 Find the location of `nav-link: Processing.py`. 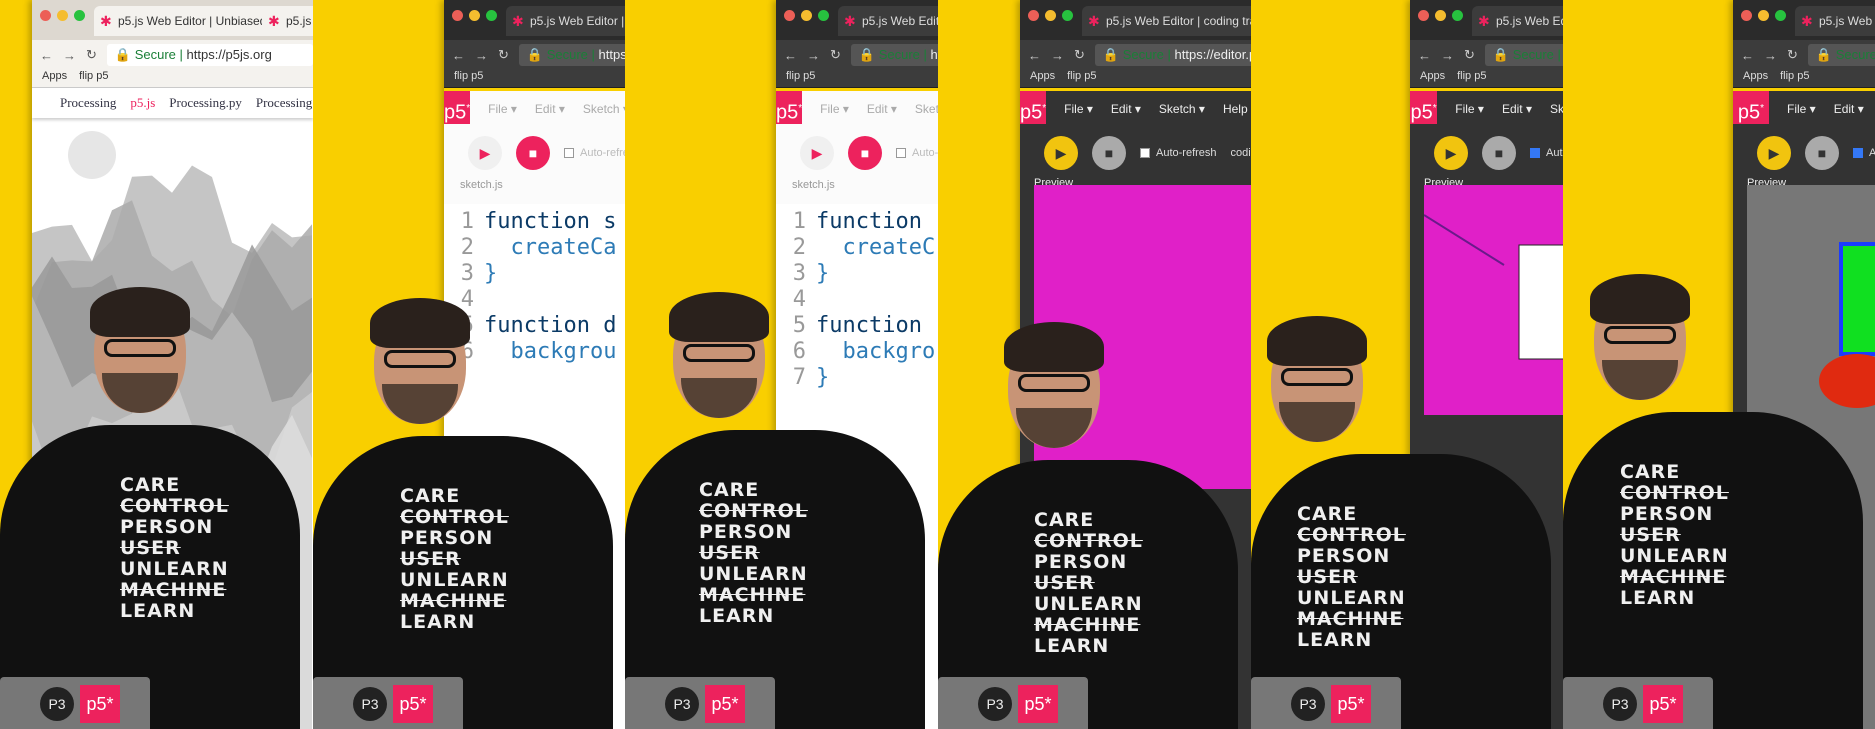

nav-link: Processing.py is located at coordinates (205, 103).